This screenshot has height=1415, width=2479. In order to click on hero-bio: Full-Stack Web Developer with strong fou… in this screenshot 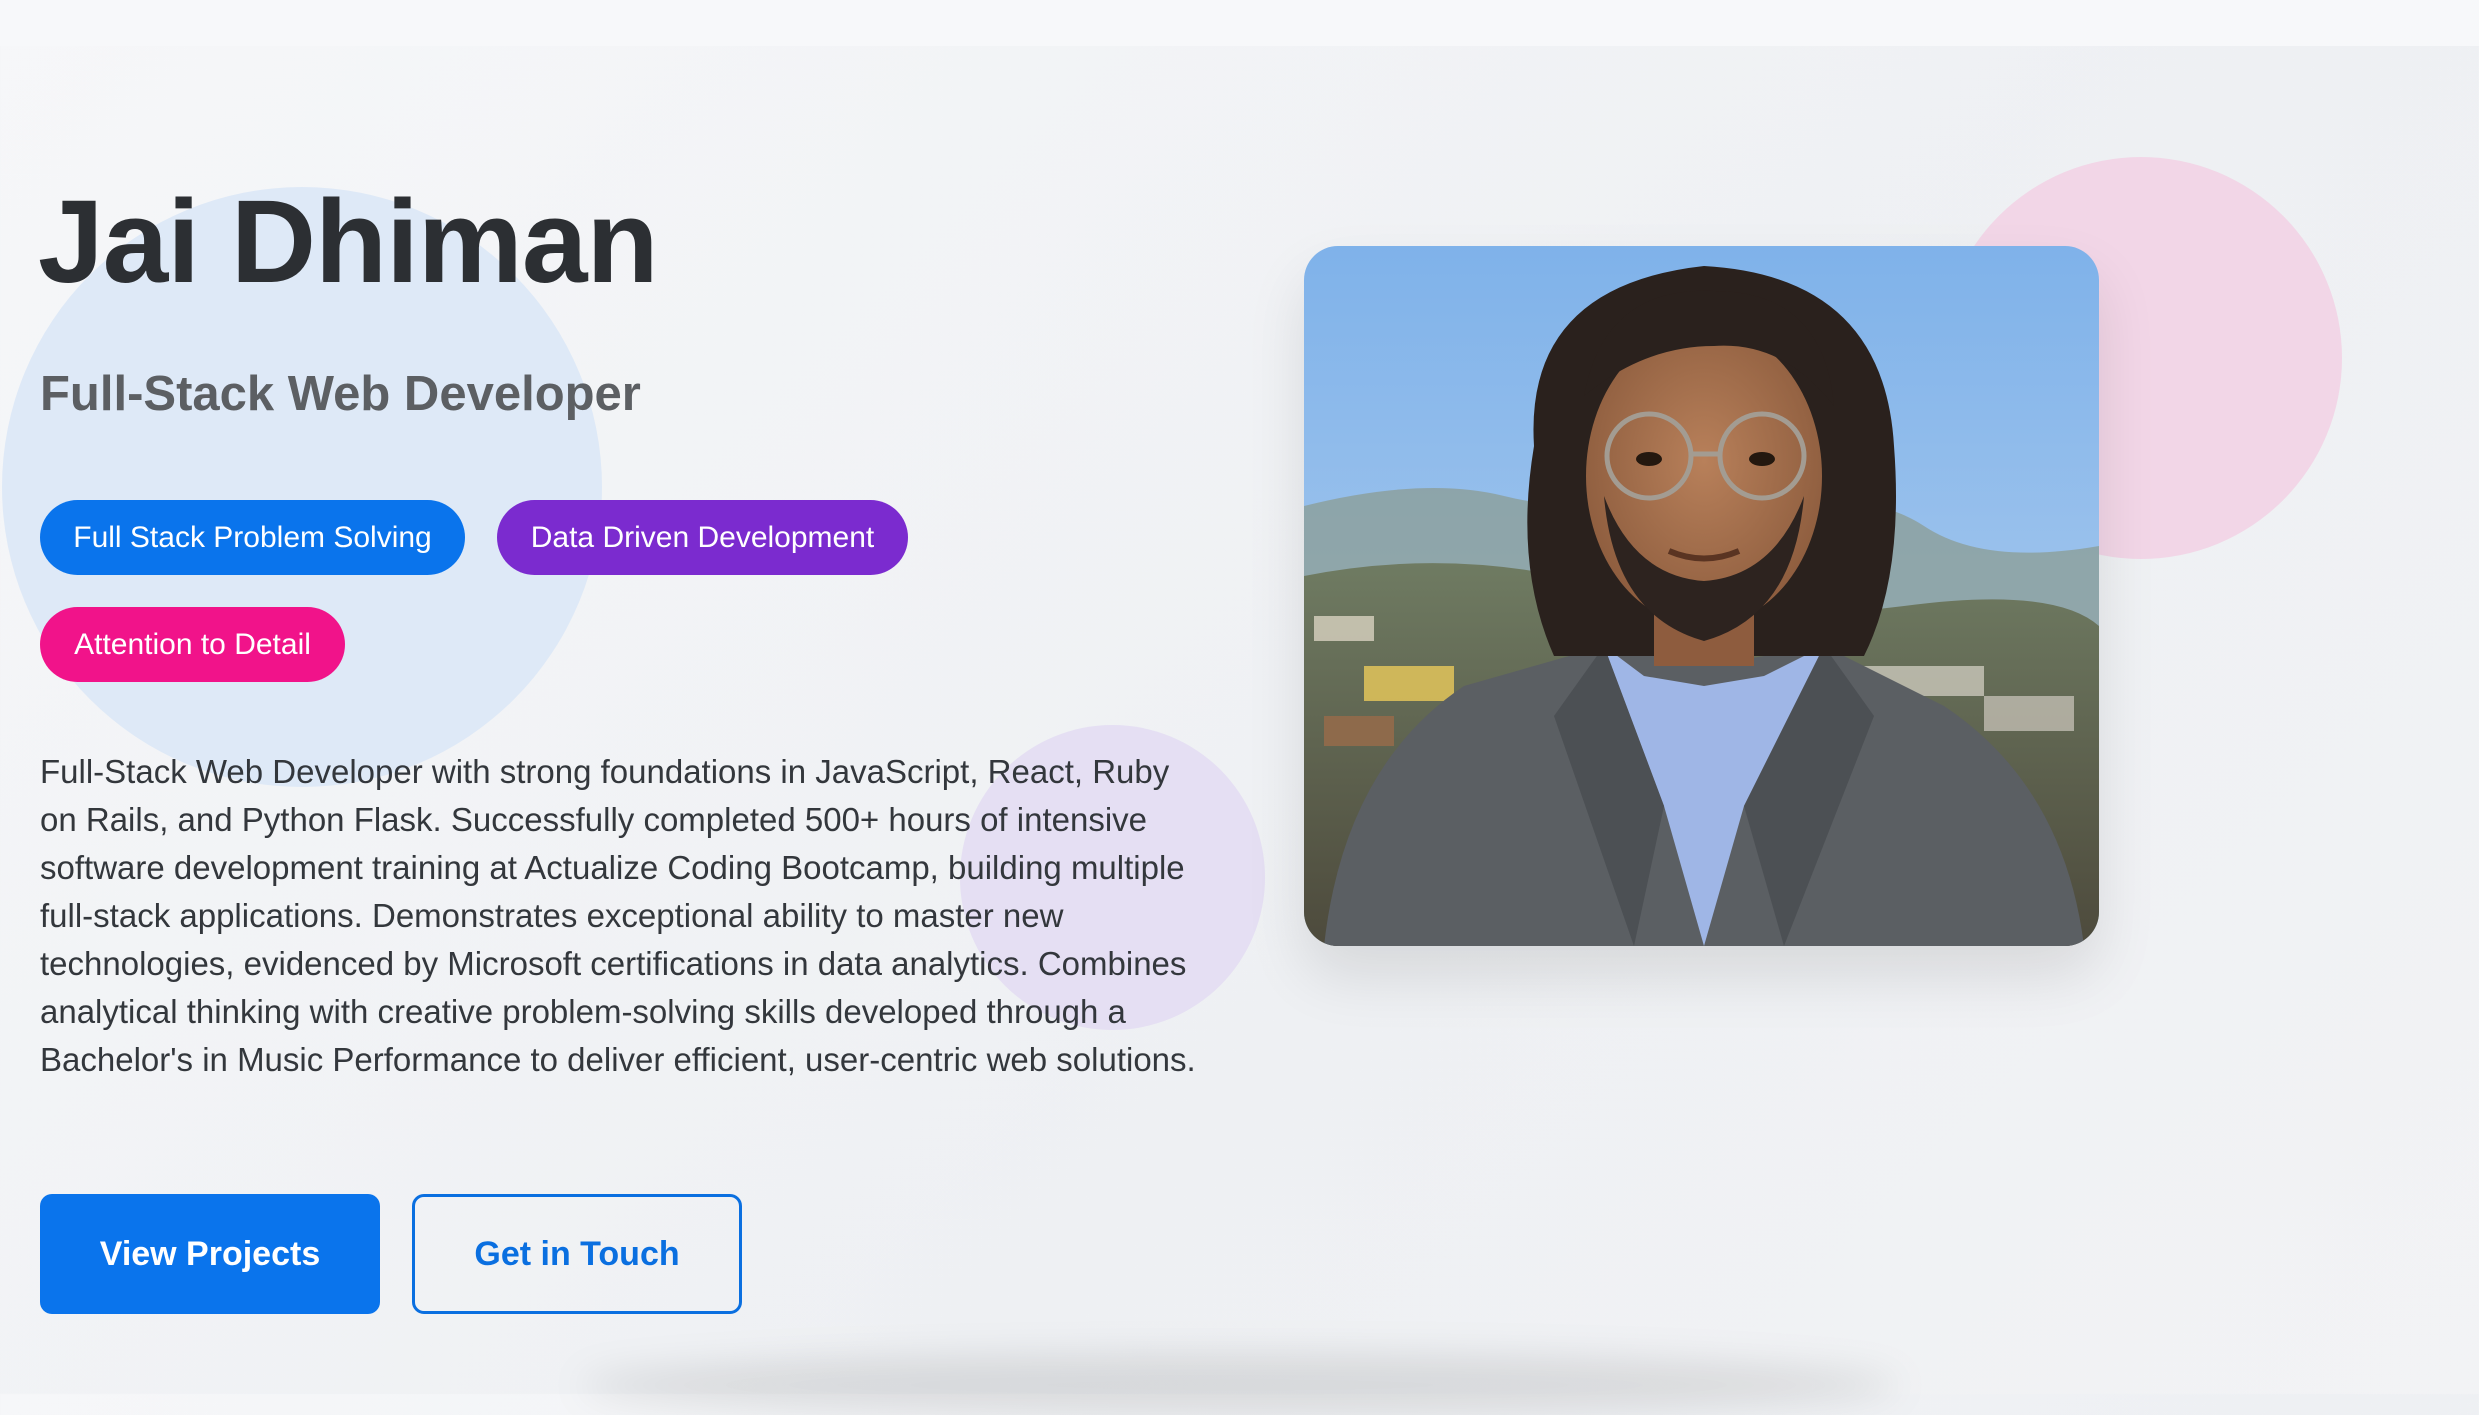, I will do `click(618, 915)`.